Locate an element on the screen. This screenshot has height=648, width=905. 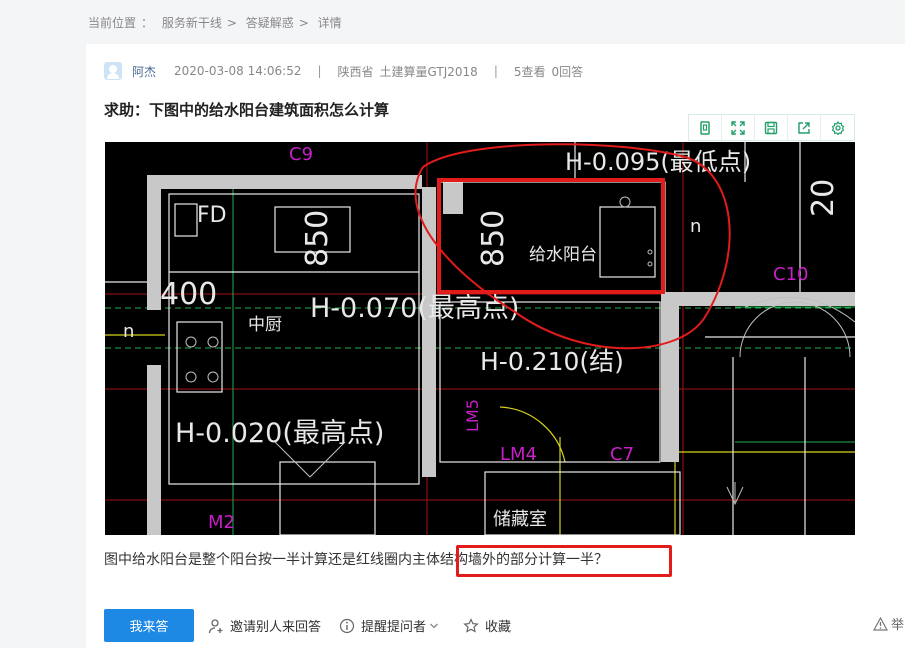
star-icon is located at coordinates (471, 625).